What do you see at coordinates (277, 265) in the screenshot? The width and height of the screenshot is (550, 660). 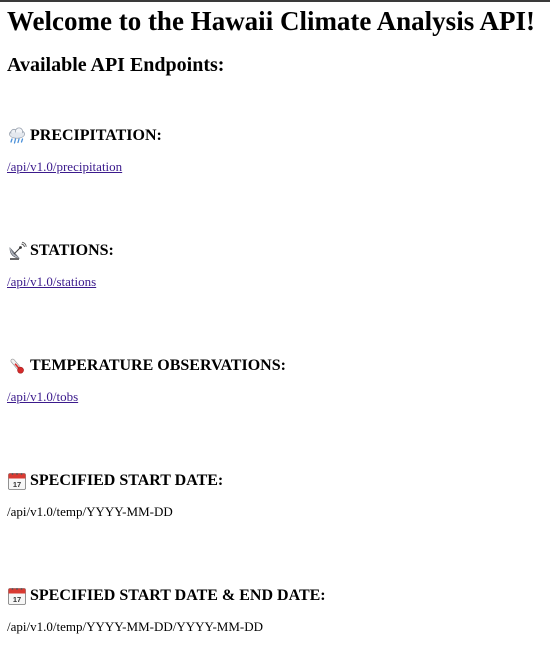 I see `endpoint-stations: STATIONS: /api/v1.0/stations` at bounding box center [277, 265].